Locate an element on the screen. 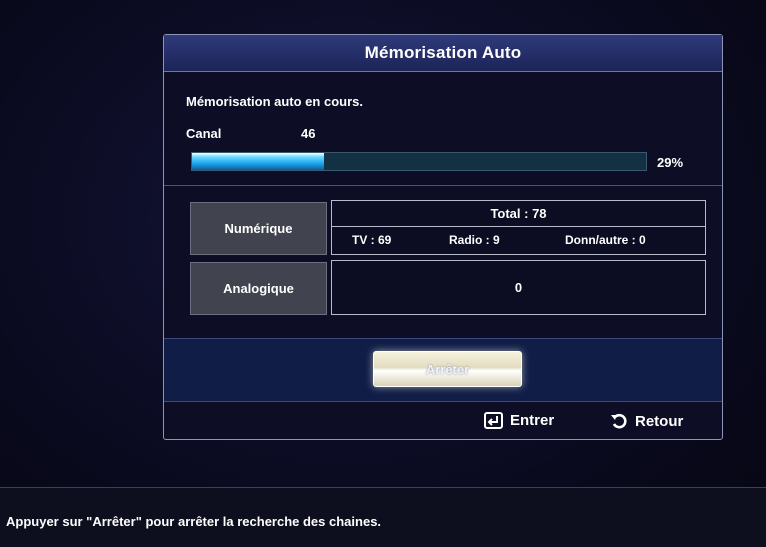  digital-label-cell: Numérique is located at coordinates (258, 228).